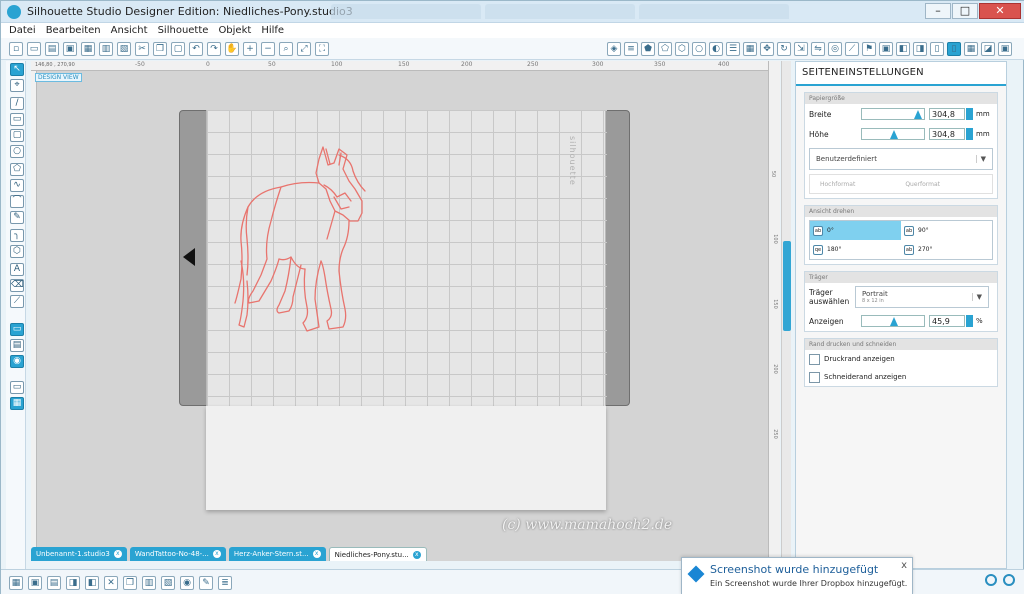 The image size is (1024, 594). What do you see at coordinates (969, 134) in the screenshot?
I see `height-spinner` at bounding box center [969, 134].